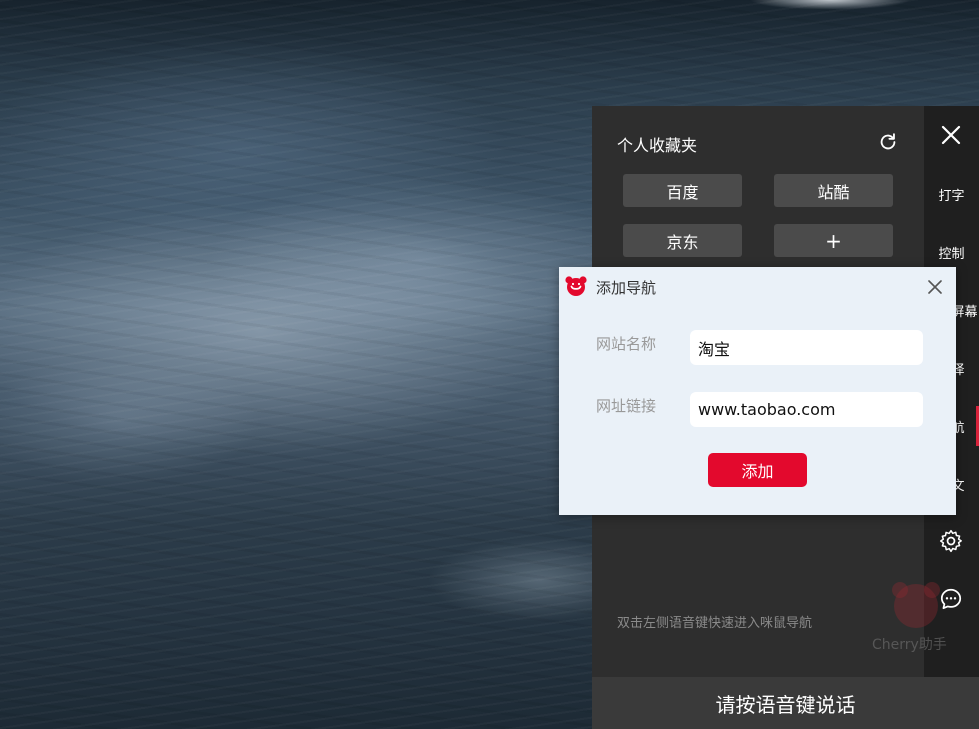  Describe the element at coordinates (576, 286) in the screenshot. I see `mouse-logo-icon` at that location.